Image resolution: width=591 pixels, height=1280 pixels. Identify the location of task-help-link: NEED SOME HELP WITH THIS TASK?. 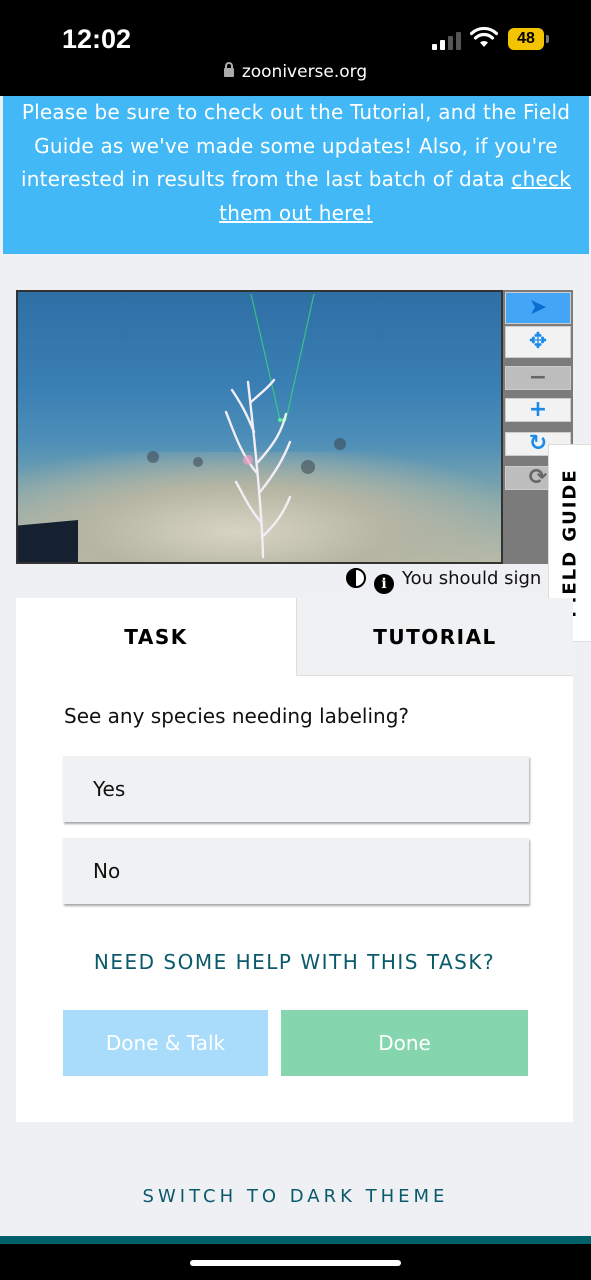
(294, 962).